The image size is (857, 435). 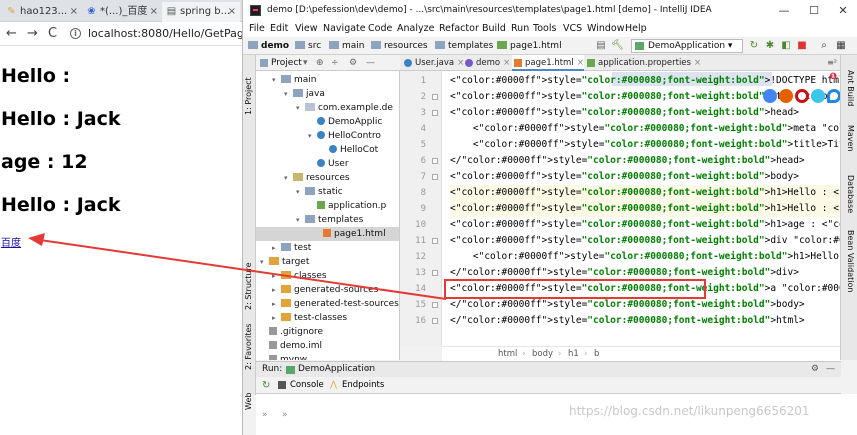 I want to click on tree-item: ▸ classes, so click(x=299, y=276).